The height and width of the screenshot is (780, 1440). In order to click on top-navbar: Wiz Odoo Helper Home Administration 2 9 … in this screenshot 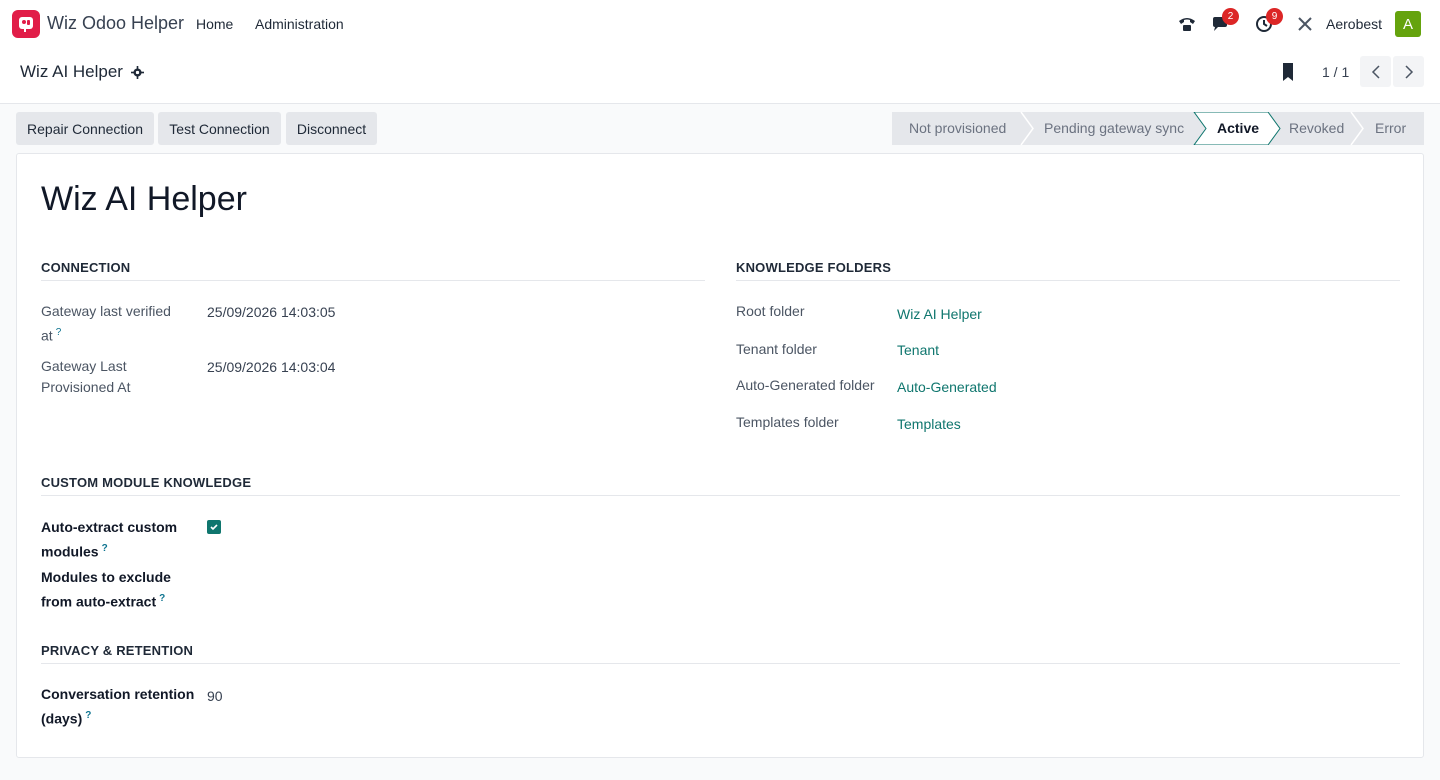, I will do `click(720, 24)`.